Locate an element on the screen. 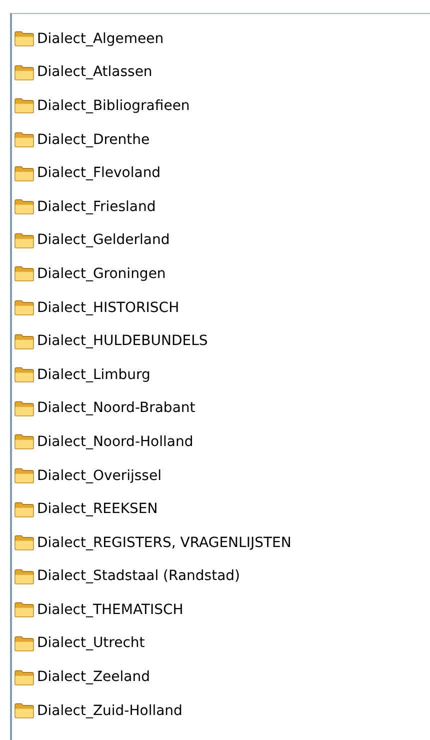 The height and width of the screenshot is (740, 430). folder-name: Dialect_Zuid-Holland is located at coordinates (109, 710).